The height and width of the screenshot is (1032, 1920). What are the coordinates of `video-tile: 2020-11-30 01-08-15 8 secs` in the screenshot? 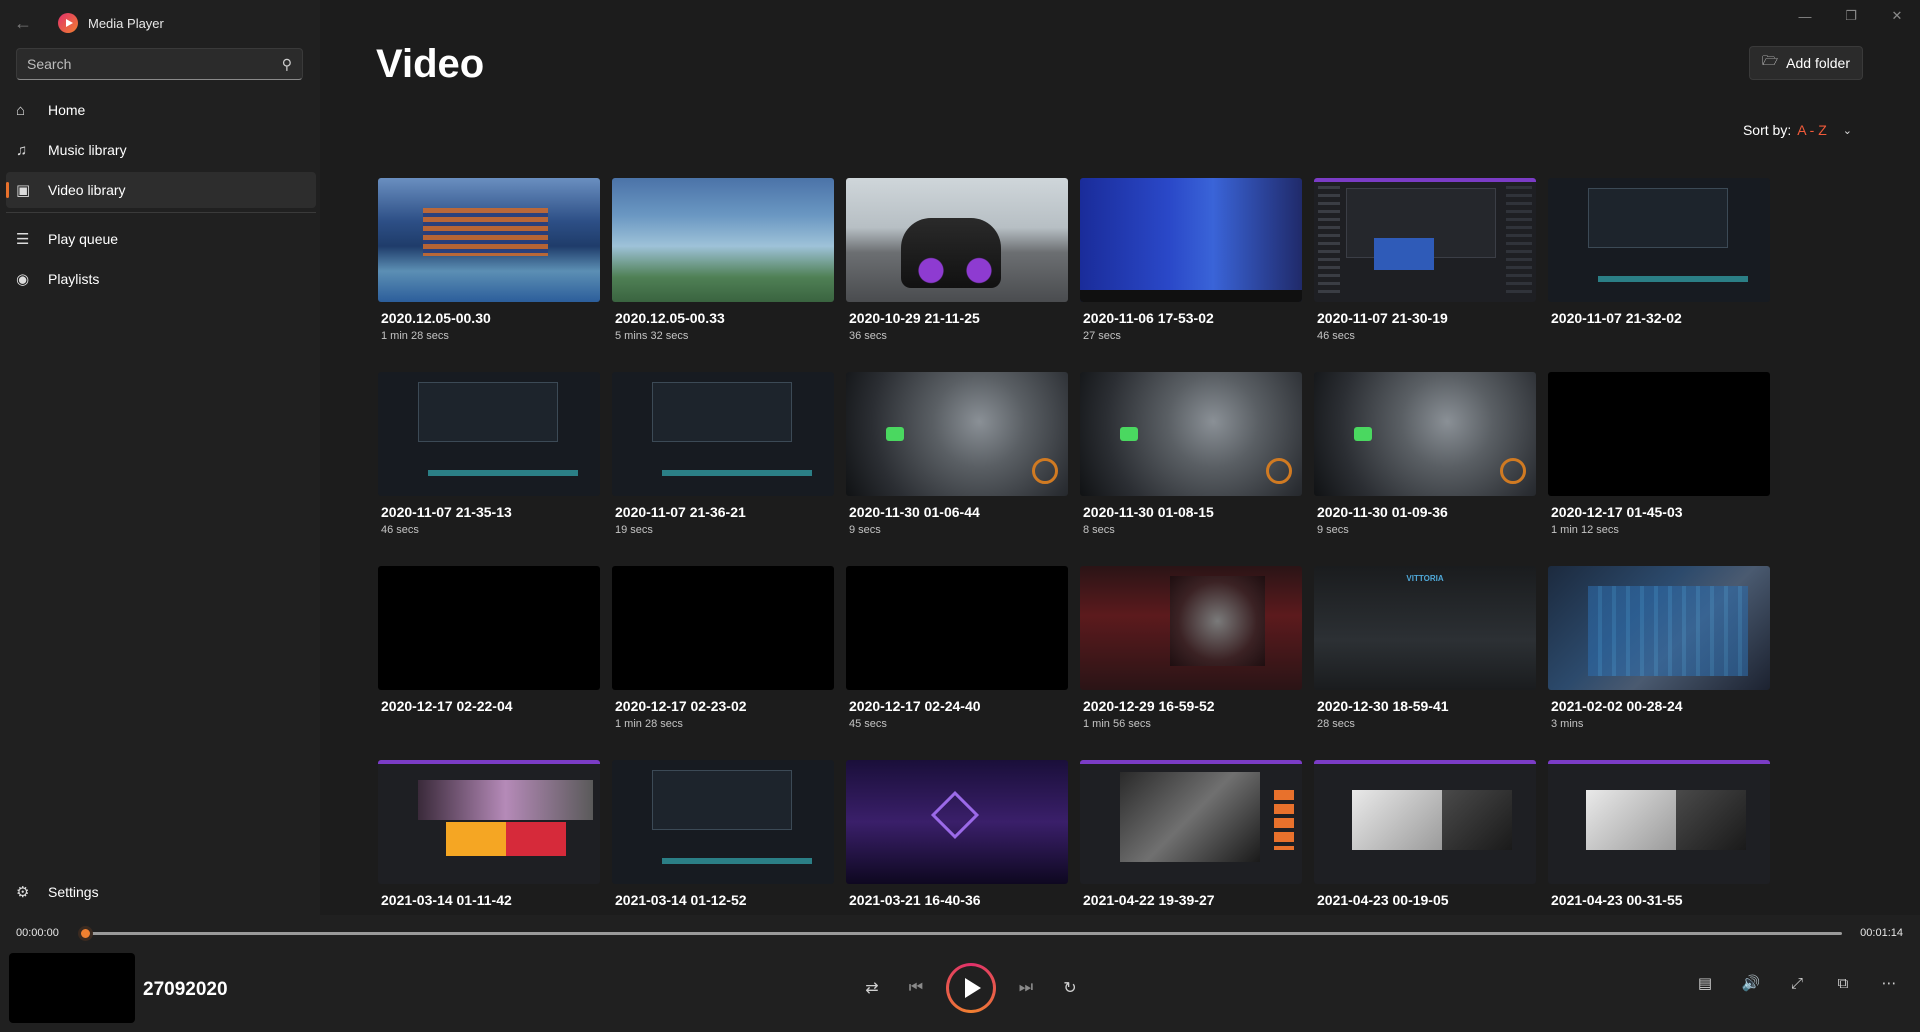 It's located at (1191, 469).